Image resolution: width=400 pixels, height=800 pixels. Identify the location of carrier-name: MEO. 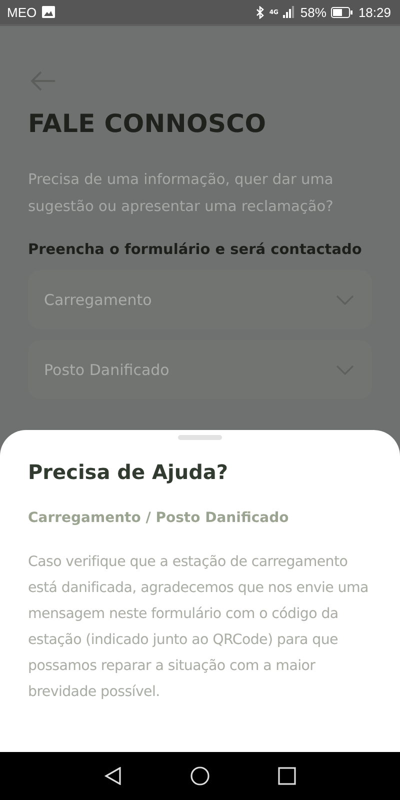
(22, 12).